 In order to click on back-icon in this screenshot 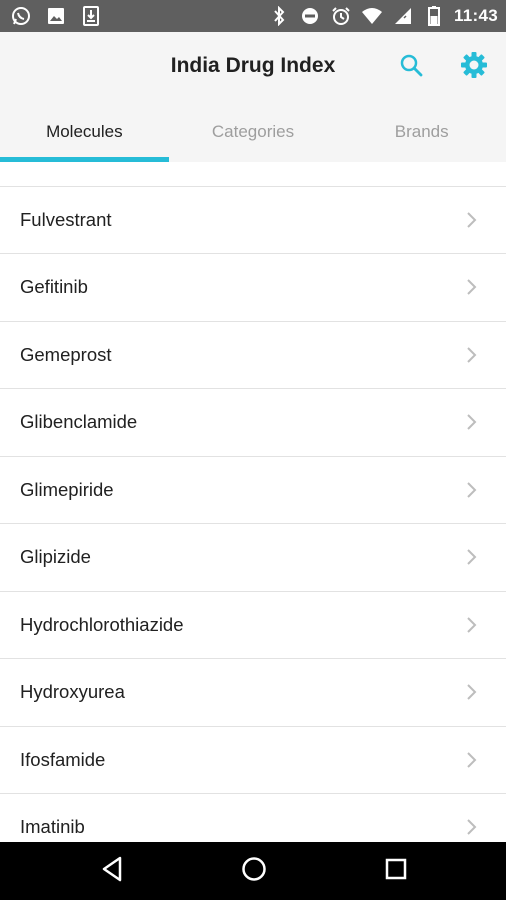, I will do `click(112, 871)`.